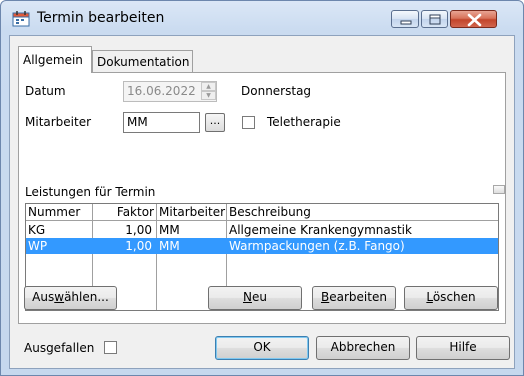 Image resolution: width=524 pixels, height=376 pixels. What do you see at coordinates (55, 59) in the screenshot?
I see `tab-allgemein: Allgemein` at bounding box center [55, 59].